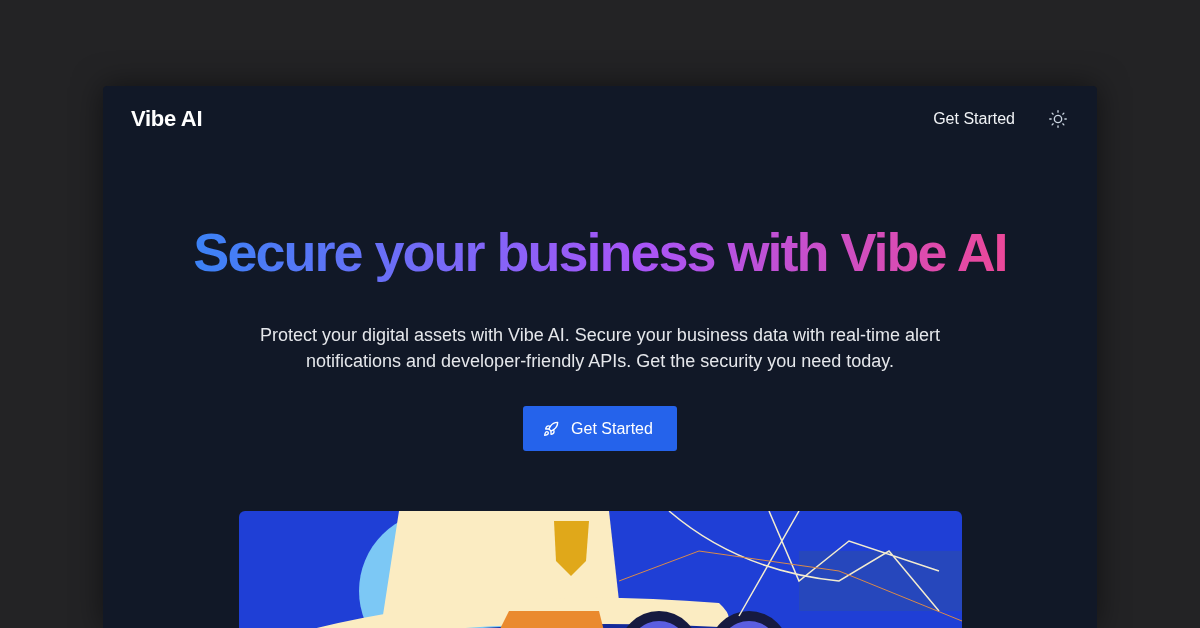  I want to click on rocket-icon, so click(551, 428).